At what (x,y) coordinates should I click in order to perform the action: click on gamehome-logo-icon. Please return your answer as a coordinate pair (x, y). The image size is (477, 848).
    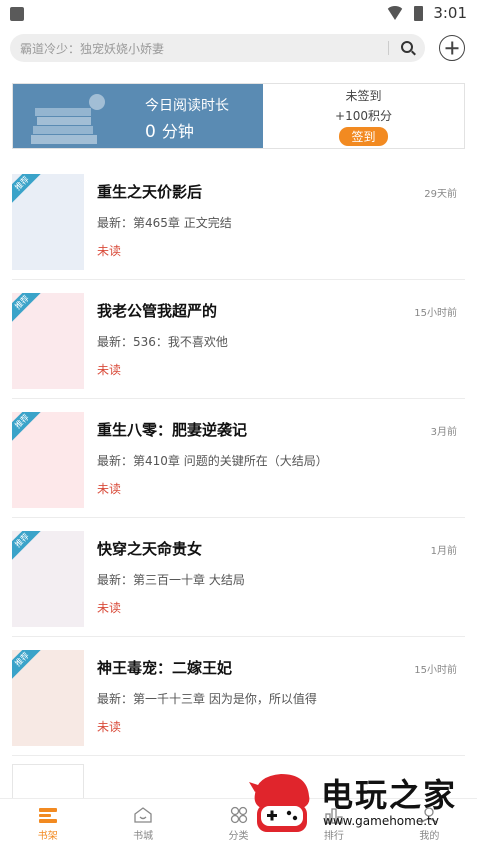
    Looking at the image, I should click on (279, 803).